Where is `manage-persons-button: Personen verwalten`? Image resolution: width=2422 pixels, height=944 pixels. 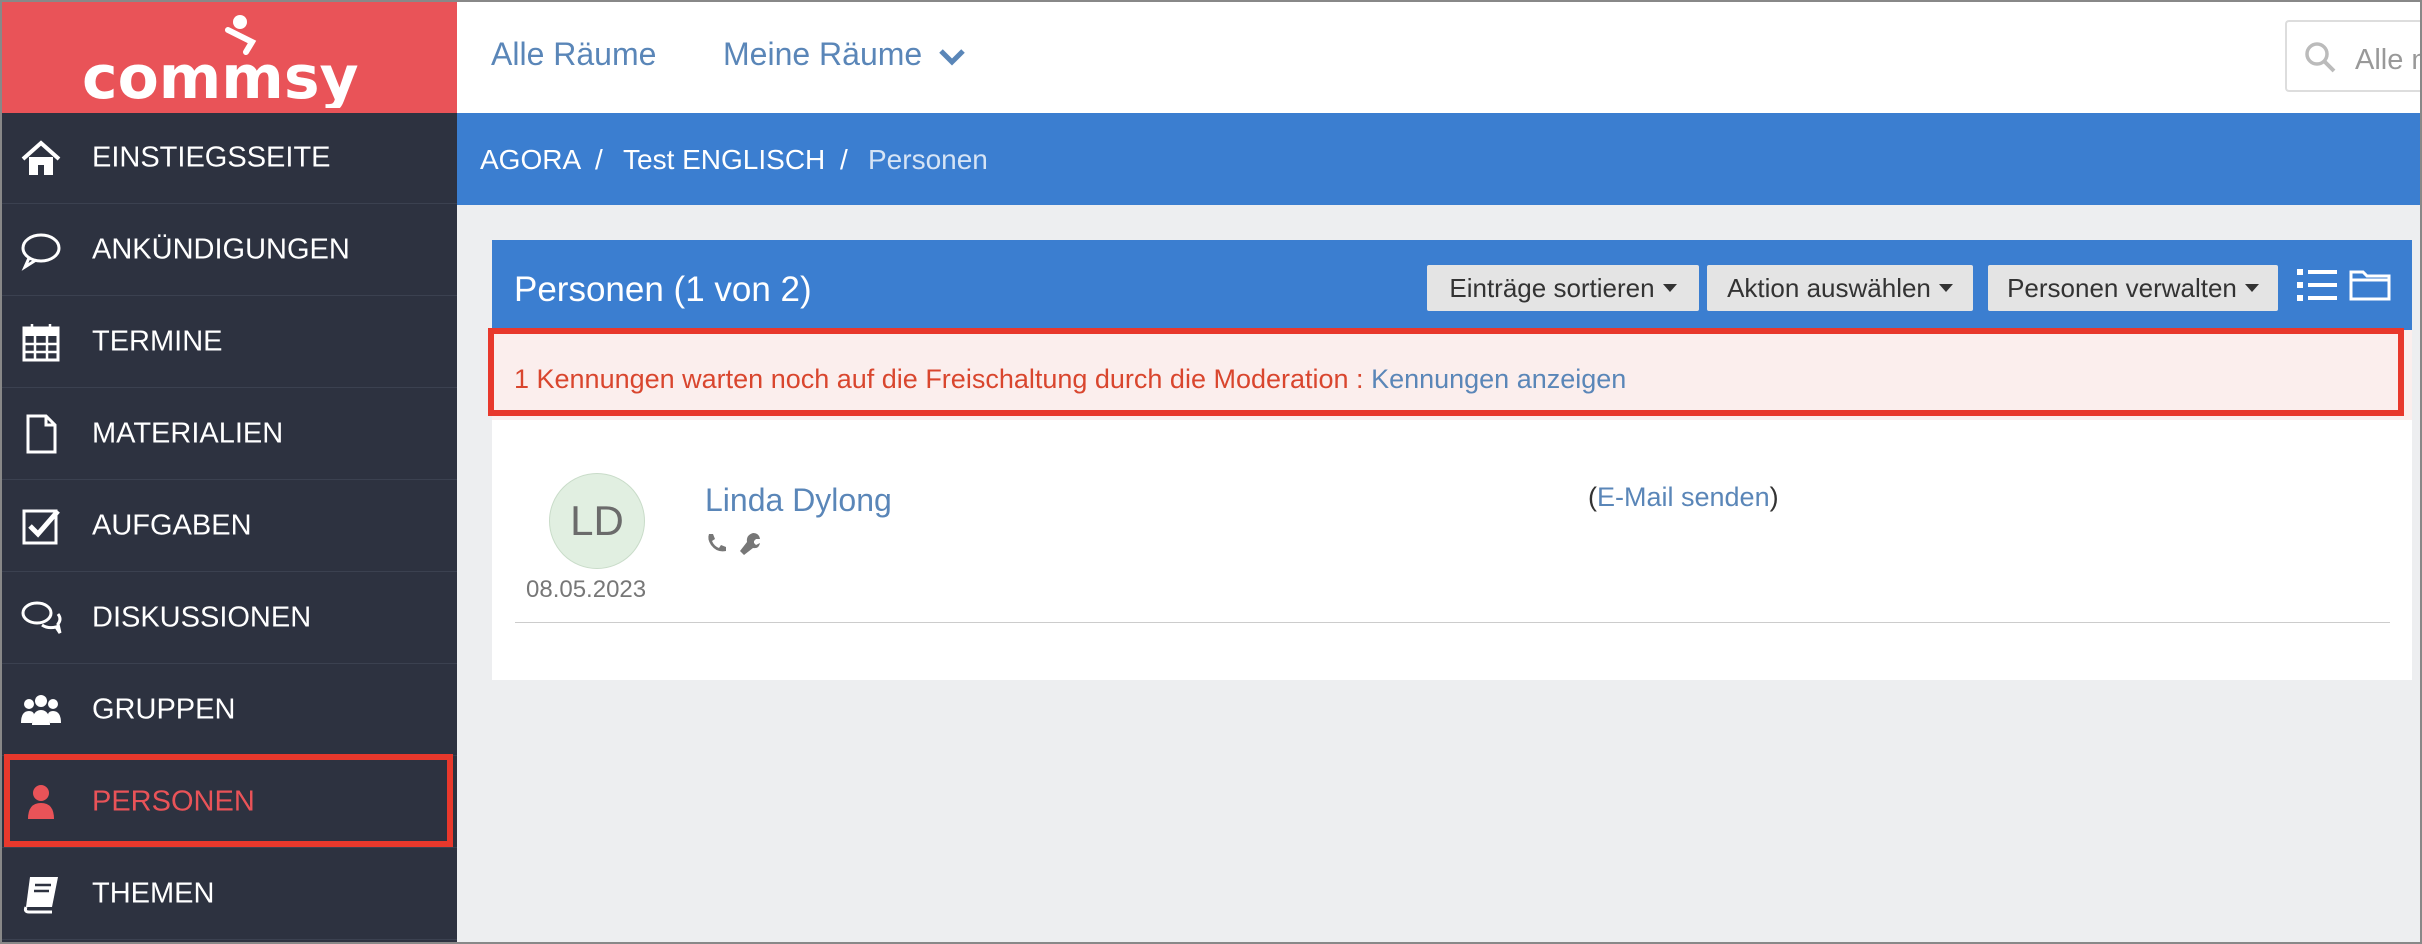 manage-persons-button: Personen verwalten is located at coordinates (2133, 288).